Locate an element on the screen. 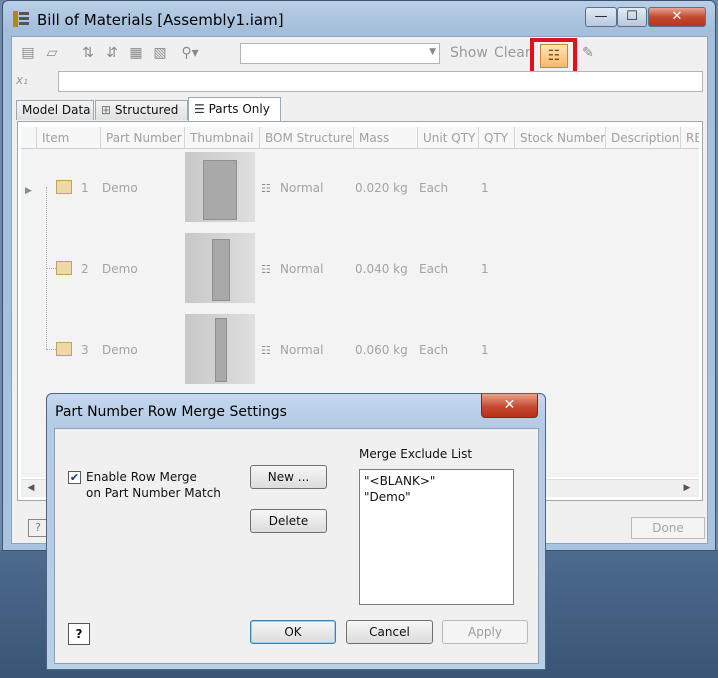 The height and width of the screenshot is (678, 718). cancel-button: Cancel is located at coordinates (389, 632).